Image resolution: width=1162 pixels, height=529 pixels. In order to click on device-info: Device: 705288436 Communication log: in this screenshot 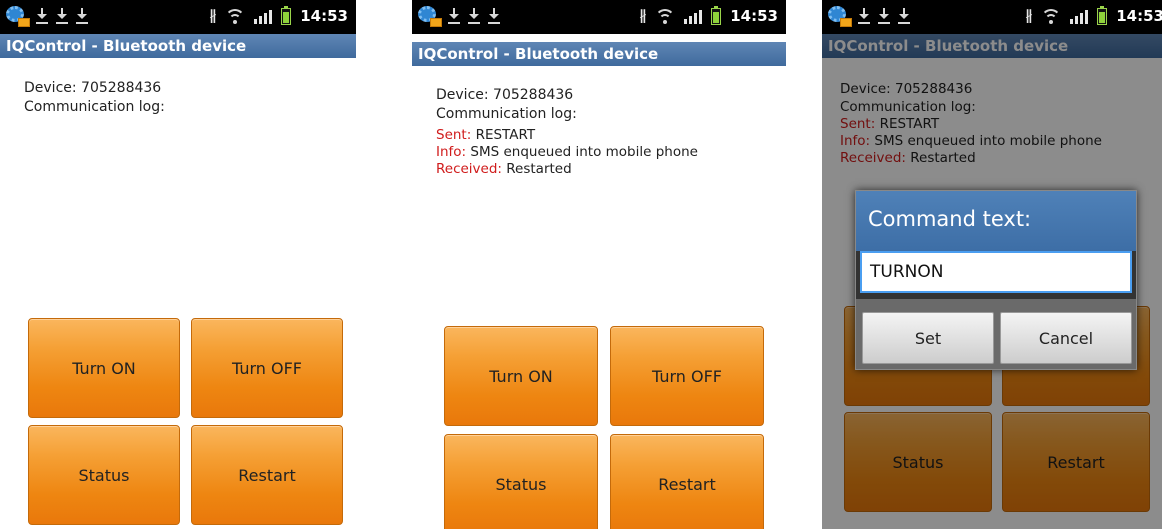, I will do `click(94, 98)`.